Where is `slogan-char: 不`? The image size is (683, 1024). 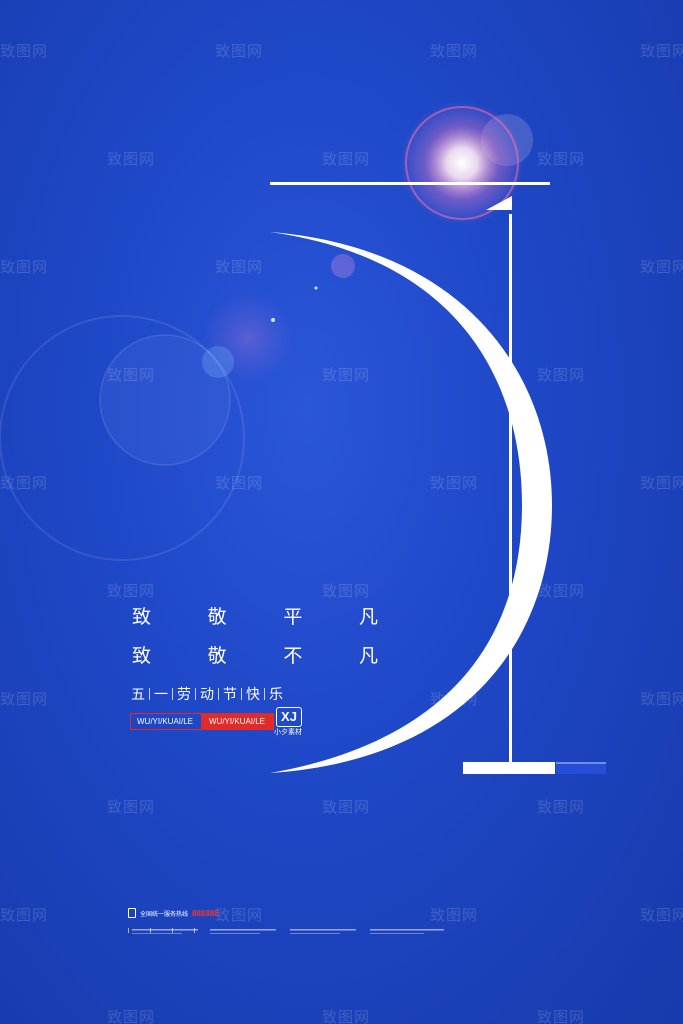 slogan-char: 不 is located at coordinates (293, 656).